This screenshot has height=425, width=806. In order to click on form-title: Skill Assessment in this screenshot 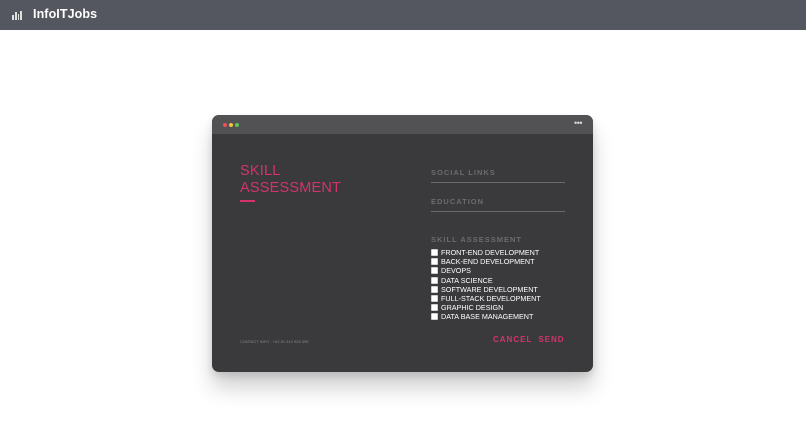, I will do `click(291, 179)`.